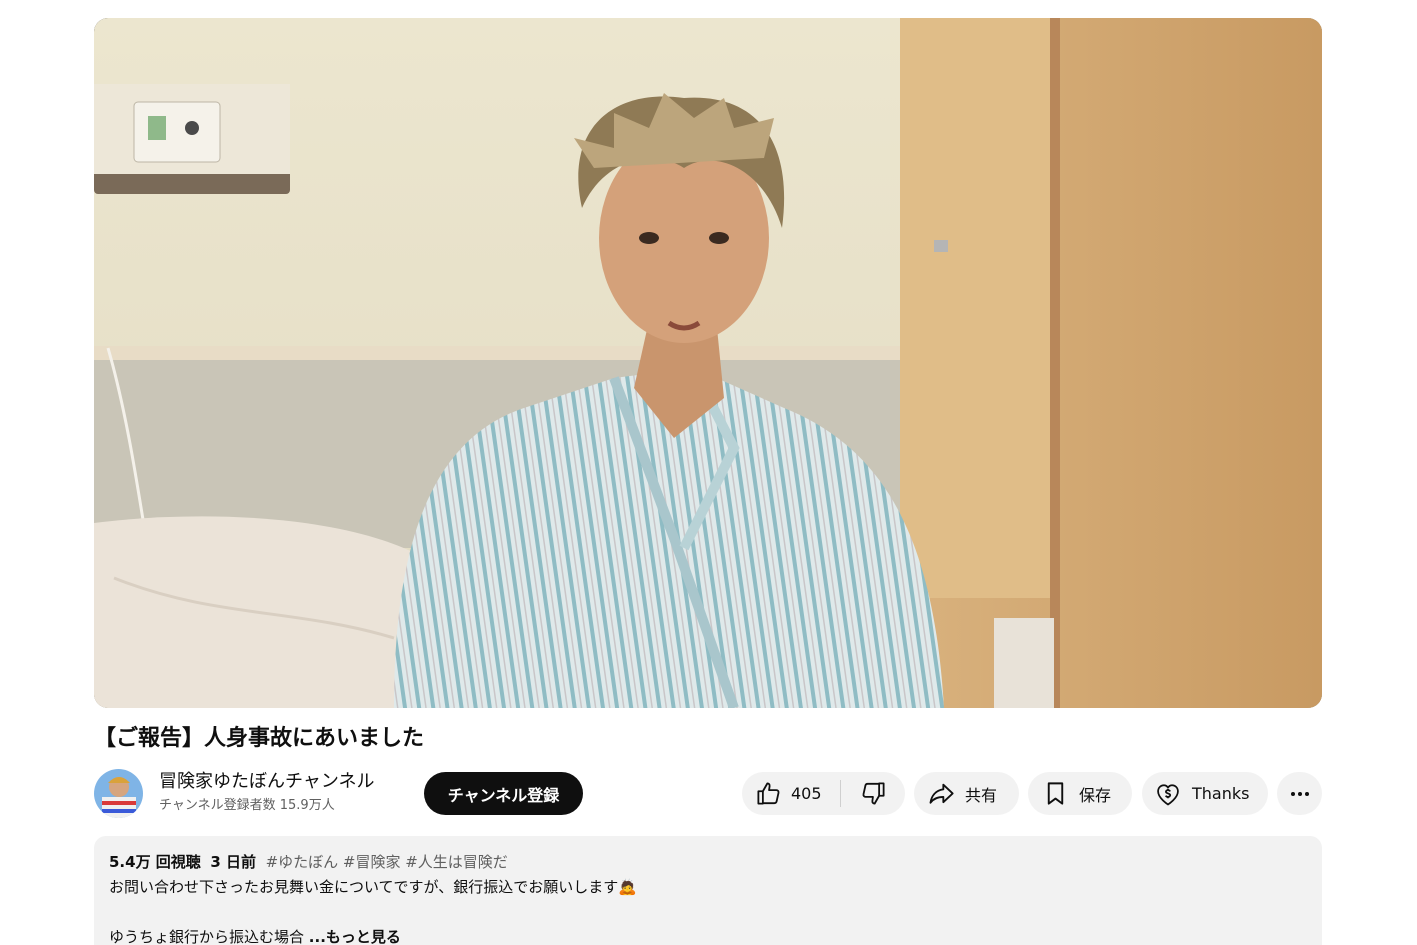  Describe the element at coordinates (373, 887) in the screenshot. I see `description-line-1: お問い合わせ下さったお見舞い金についてですが、銀行振込でお願いします🙇` at that location.